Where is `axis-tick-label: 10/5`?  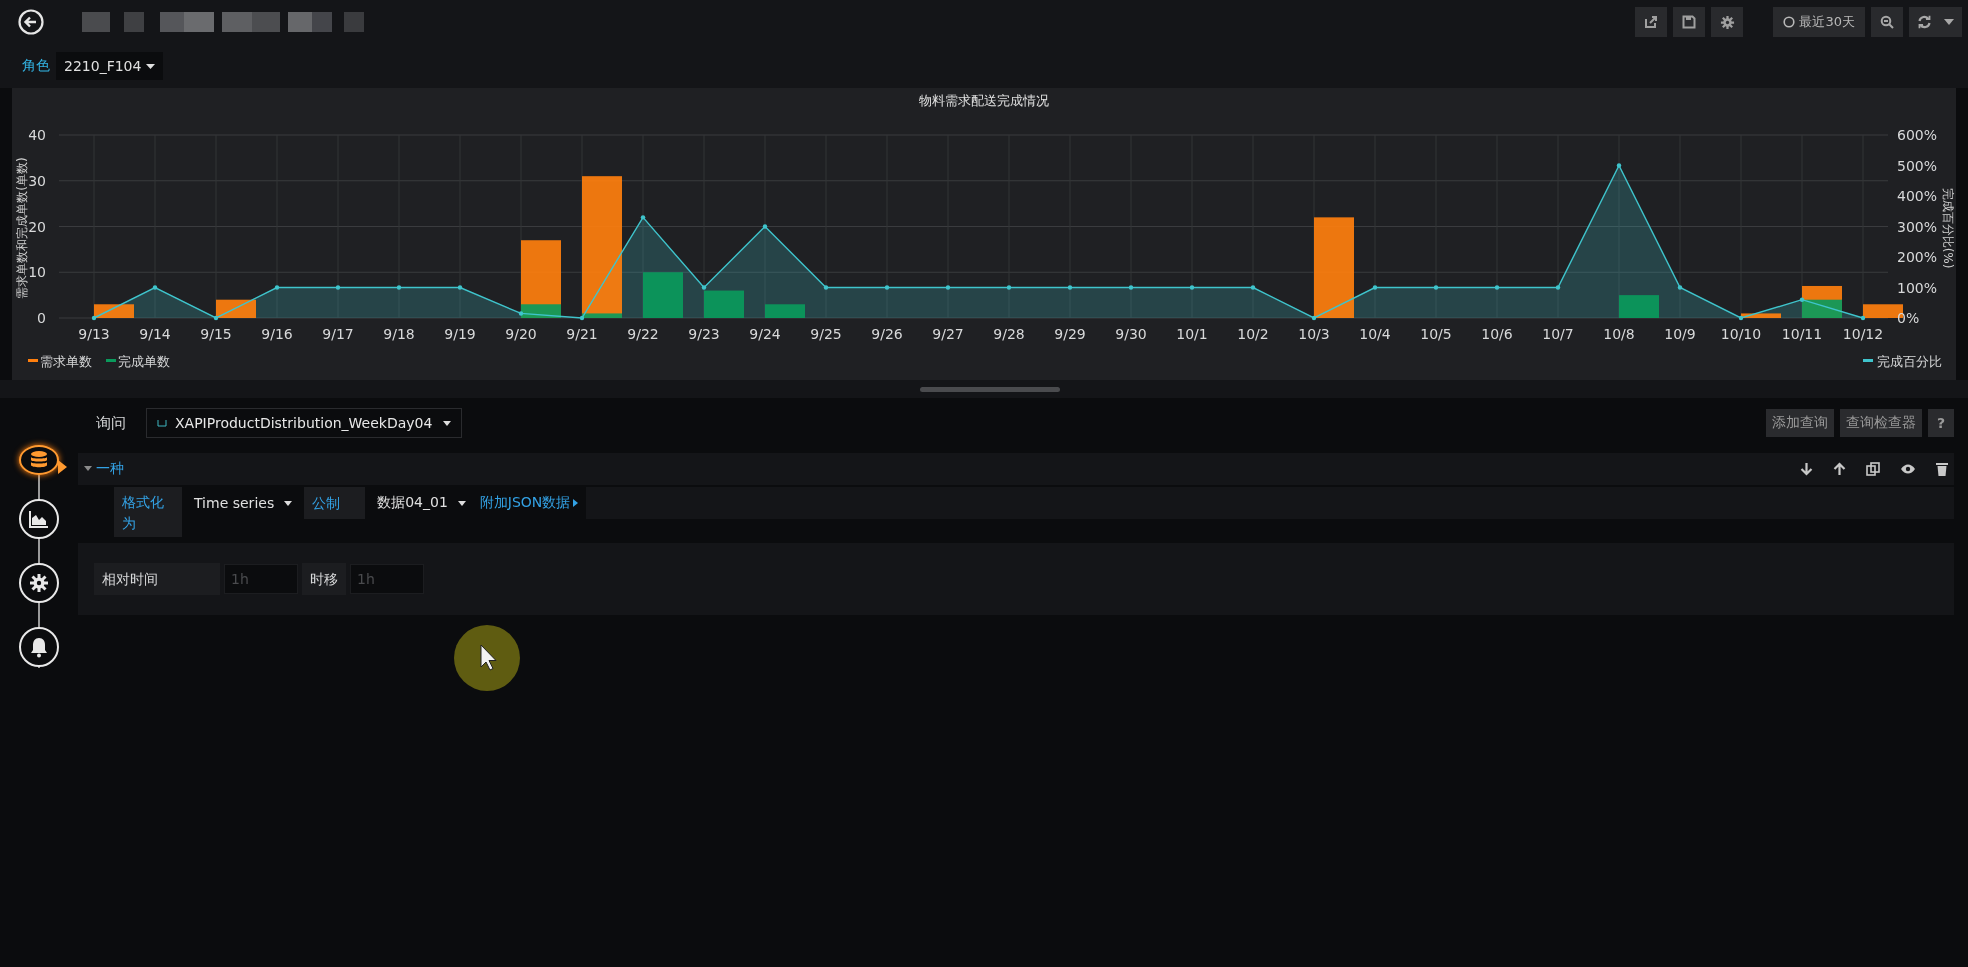
axis-tick-label: 10/5 is located at coordinates (1436, 334).